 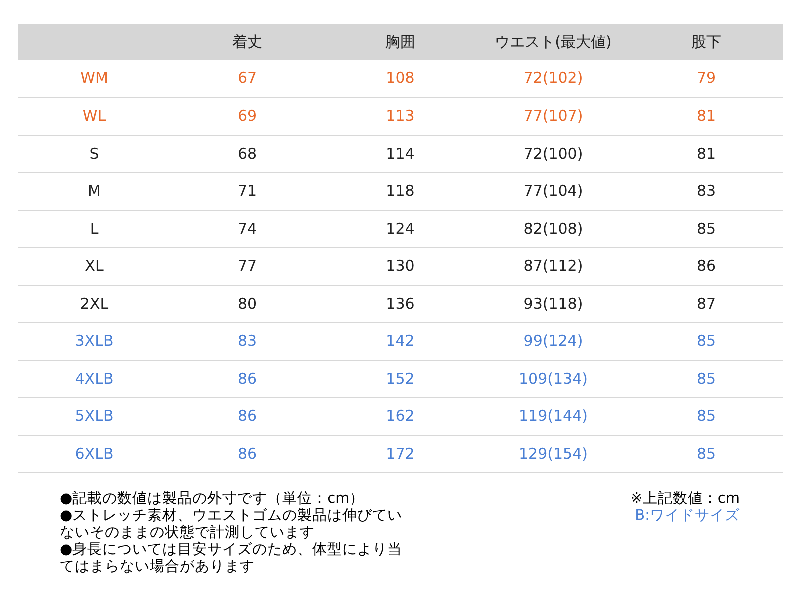 I want to click on column-header: 股下, so click(x=706, y=42).